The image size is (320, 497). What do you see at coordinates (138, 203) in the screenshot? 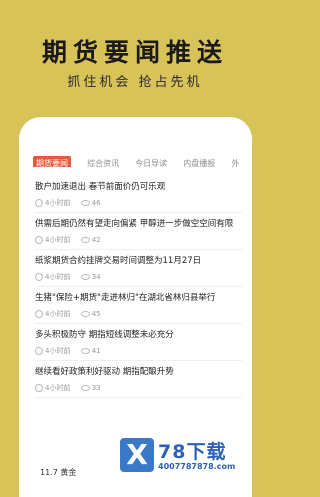
I see `news-meta: 4小时前 46` at bounding box center [138, 203].